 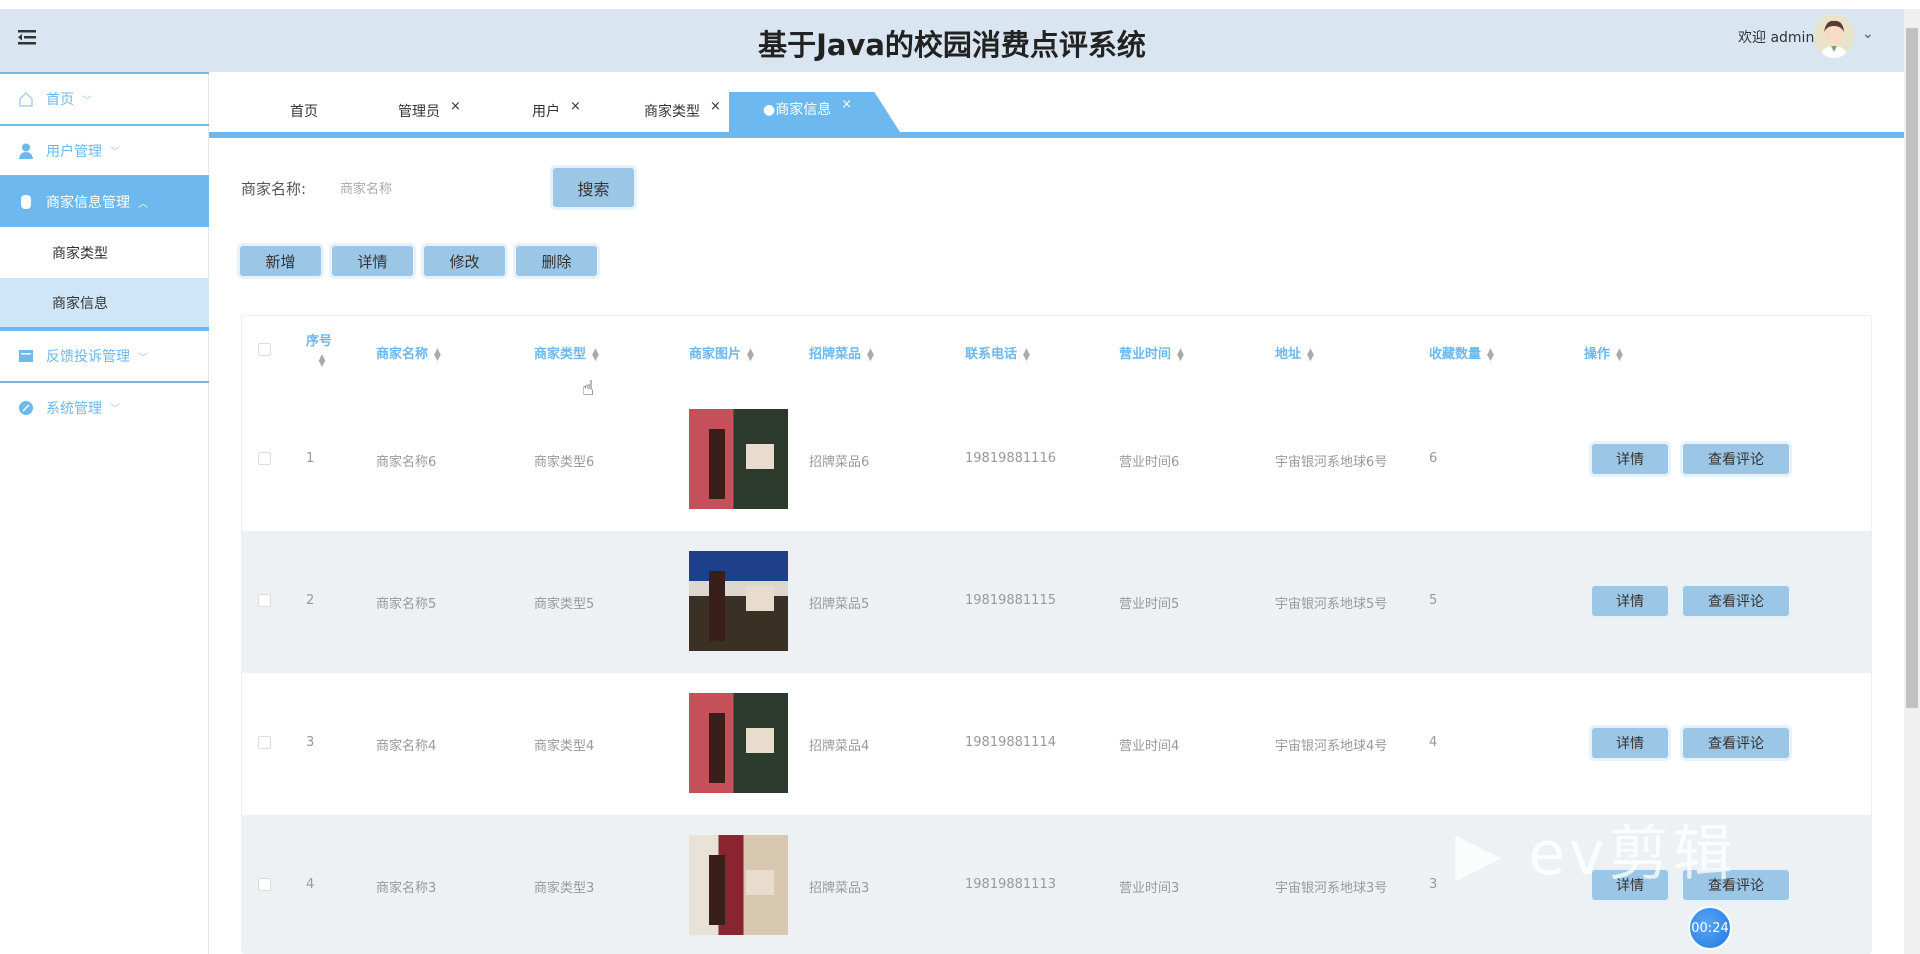 What do you see at coordinates (310, 458) in the screenshot?
I see `cell-index: 1` at bounding box center [310, 458].